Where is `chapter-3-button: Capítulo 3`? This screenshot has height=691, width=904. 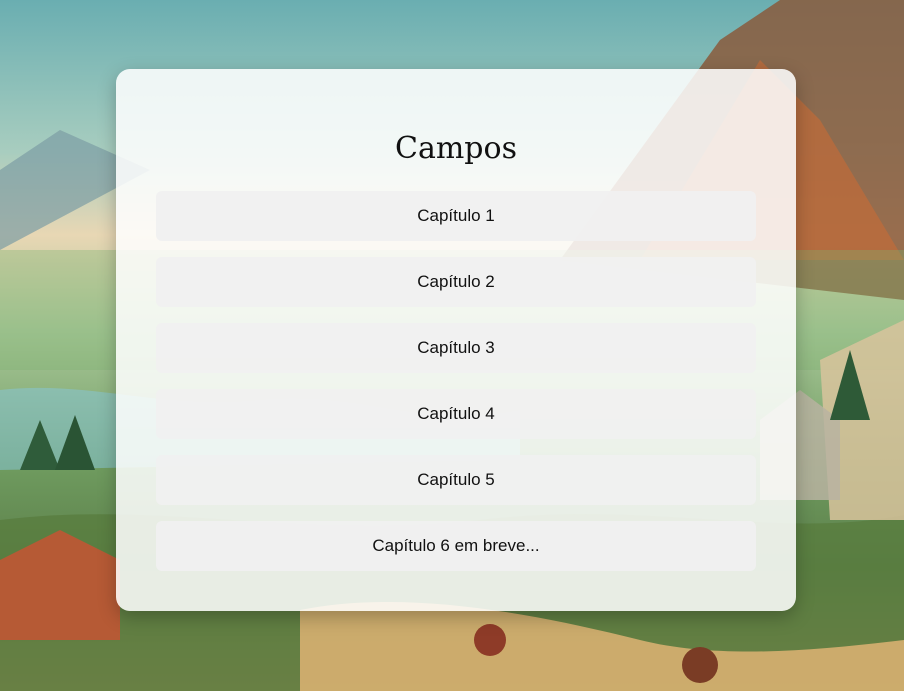
chapter-3-button: Capítulo 3 is located at coordinates (456, 348).